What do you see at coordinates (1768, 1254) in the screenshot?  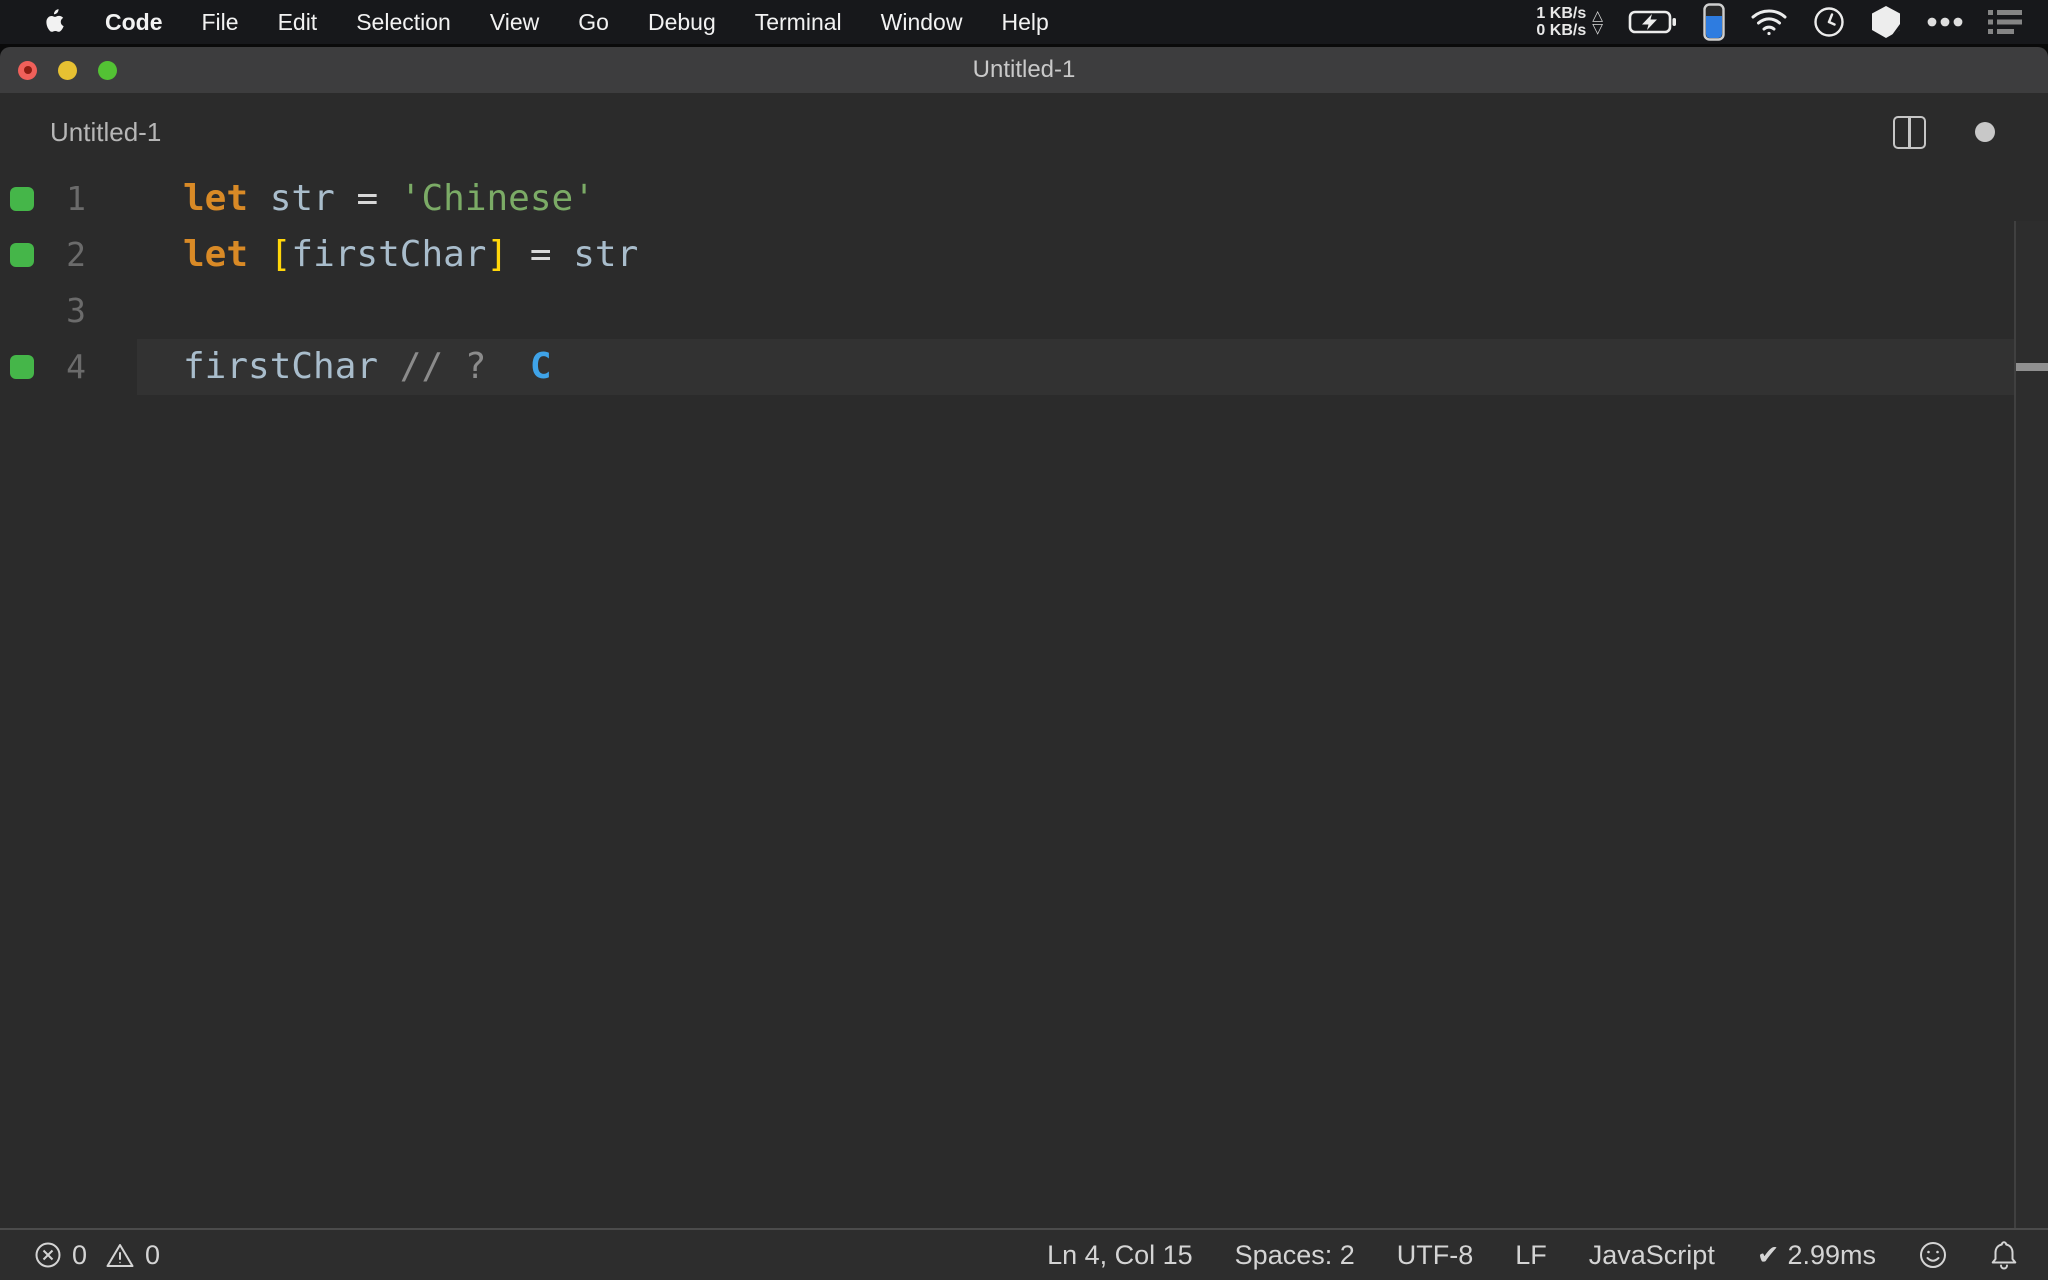 I see `check-icon: ✔` at bounding box center [1768, 1254].